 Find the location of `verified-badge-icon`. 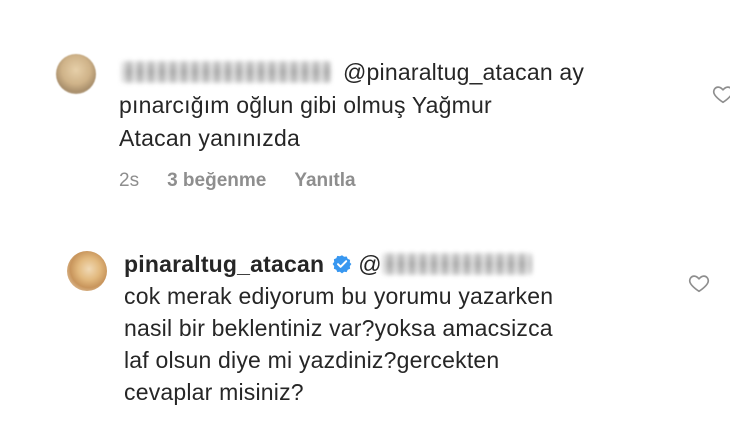

verified-badge-icon is located at coordinates (342, 264).